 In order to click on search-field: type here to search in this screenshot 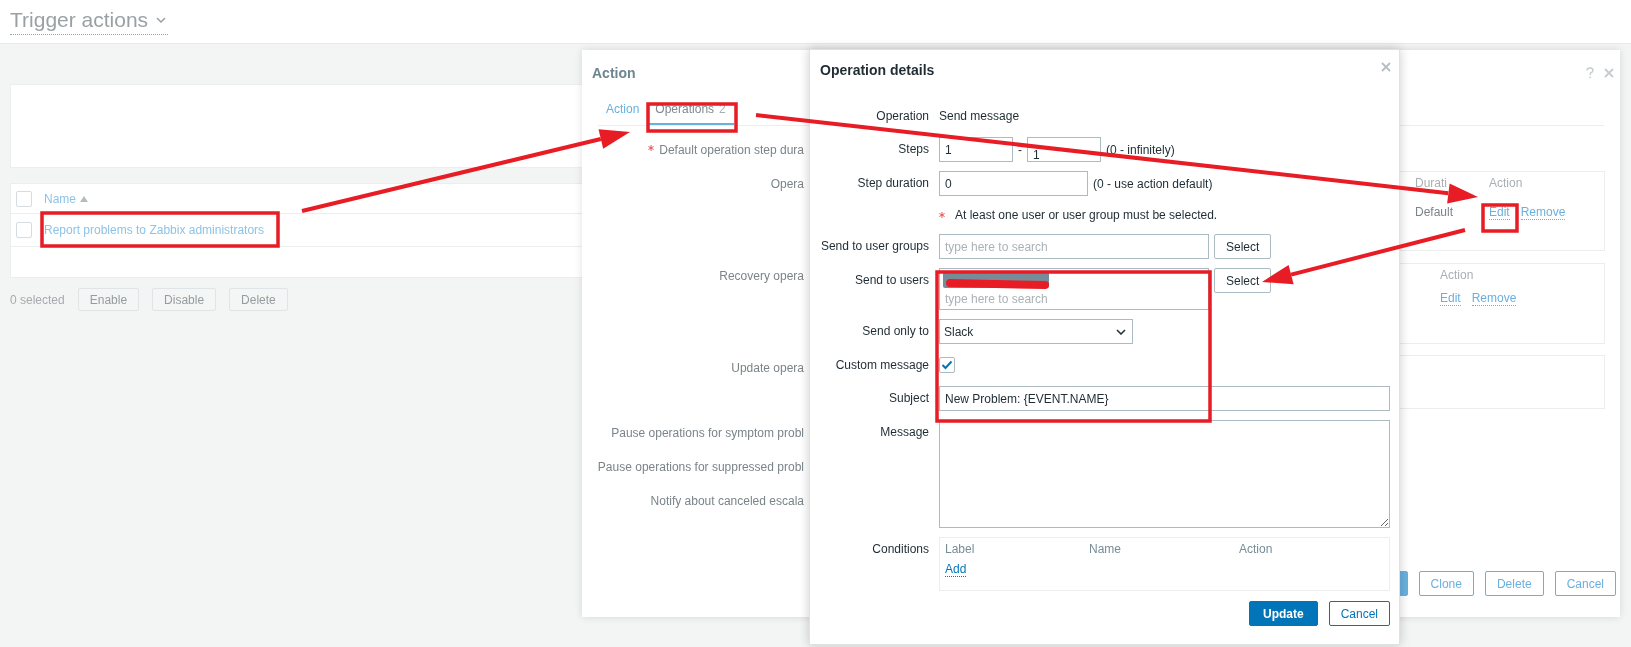, I will do `click(1074, 246)`.